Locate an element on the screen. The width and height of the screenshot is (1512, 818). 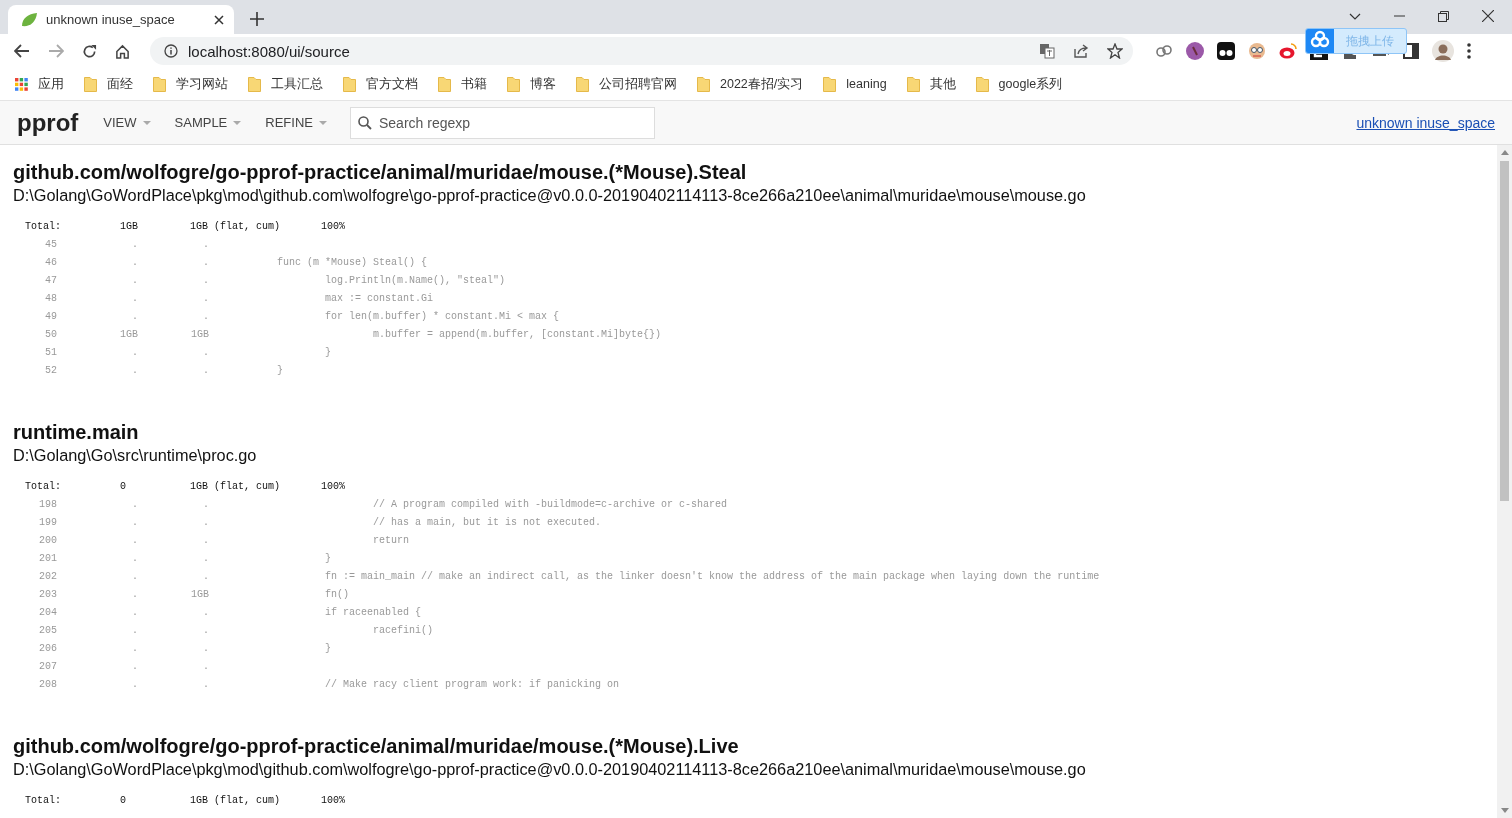
bookmark-item: 应用 is located at coordinates (39, 84).